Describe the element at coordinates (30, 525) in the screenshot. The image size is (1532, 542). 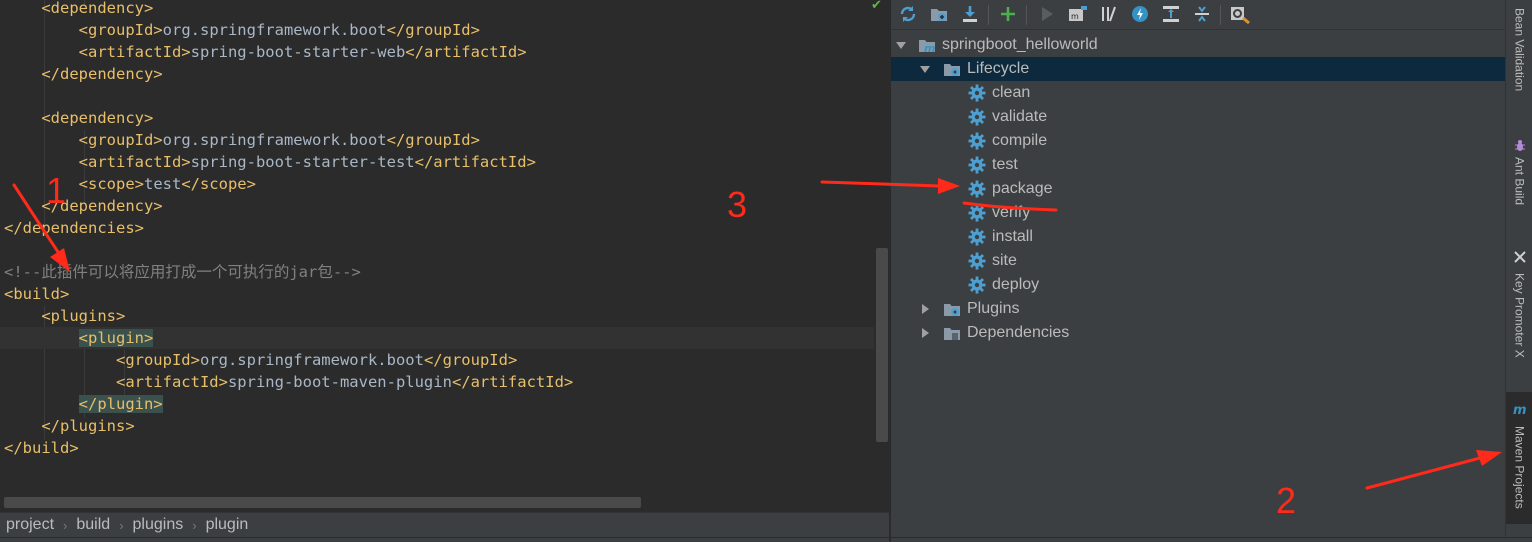
I see `breadcrumb-item-project: project` at that location.